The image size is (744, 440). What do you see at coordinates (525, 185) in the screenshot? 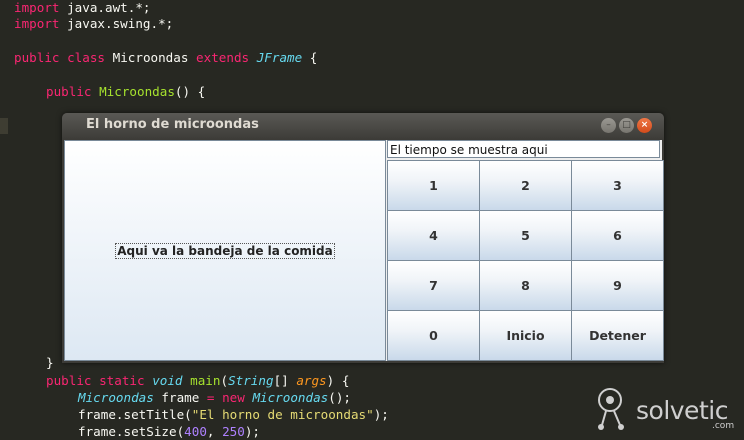
I see `key-2-button: 2` at bounding box center [525, 185].